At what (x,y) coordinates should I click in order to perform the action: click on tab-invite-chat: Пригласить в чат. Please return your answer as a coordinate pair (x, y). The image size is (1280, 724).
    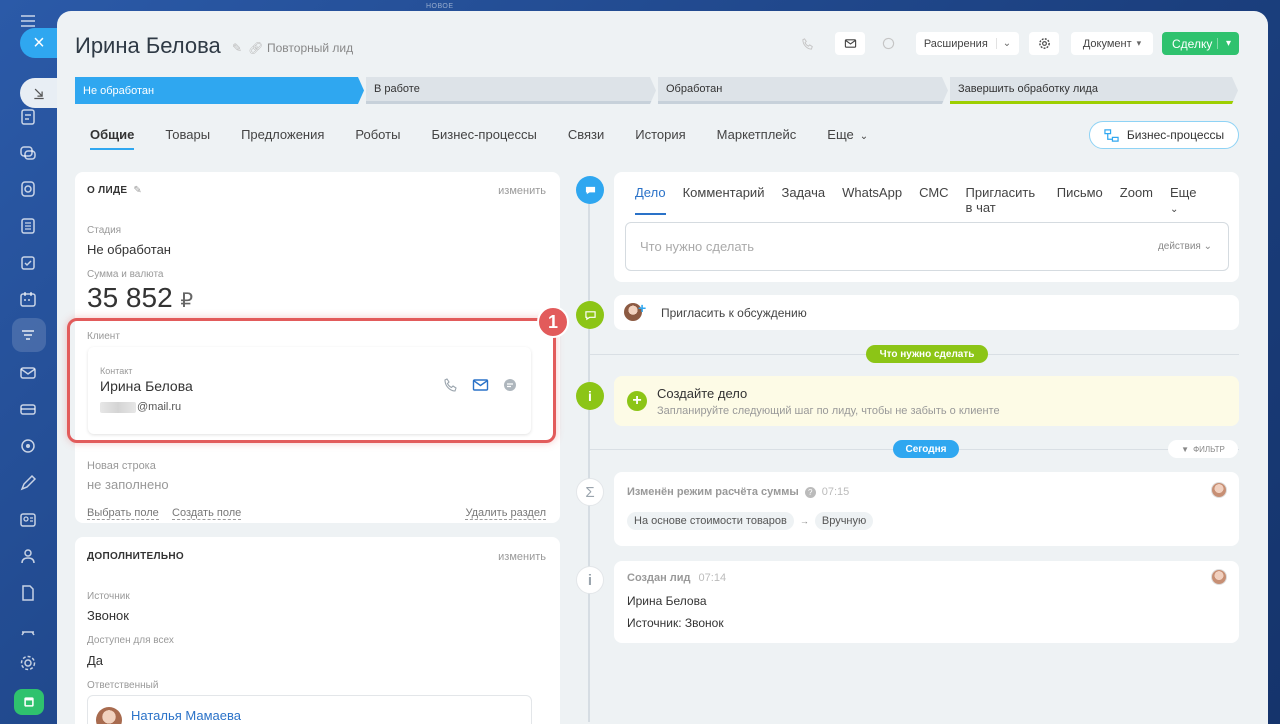
    Looking at the image, I should click on (1003, 200).